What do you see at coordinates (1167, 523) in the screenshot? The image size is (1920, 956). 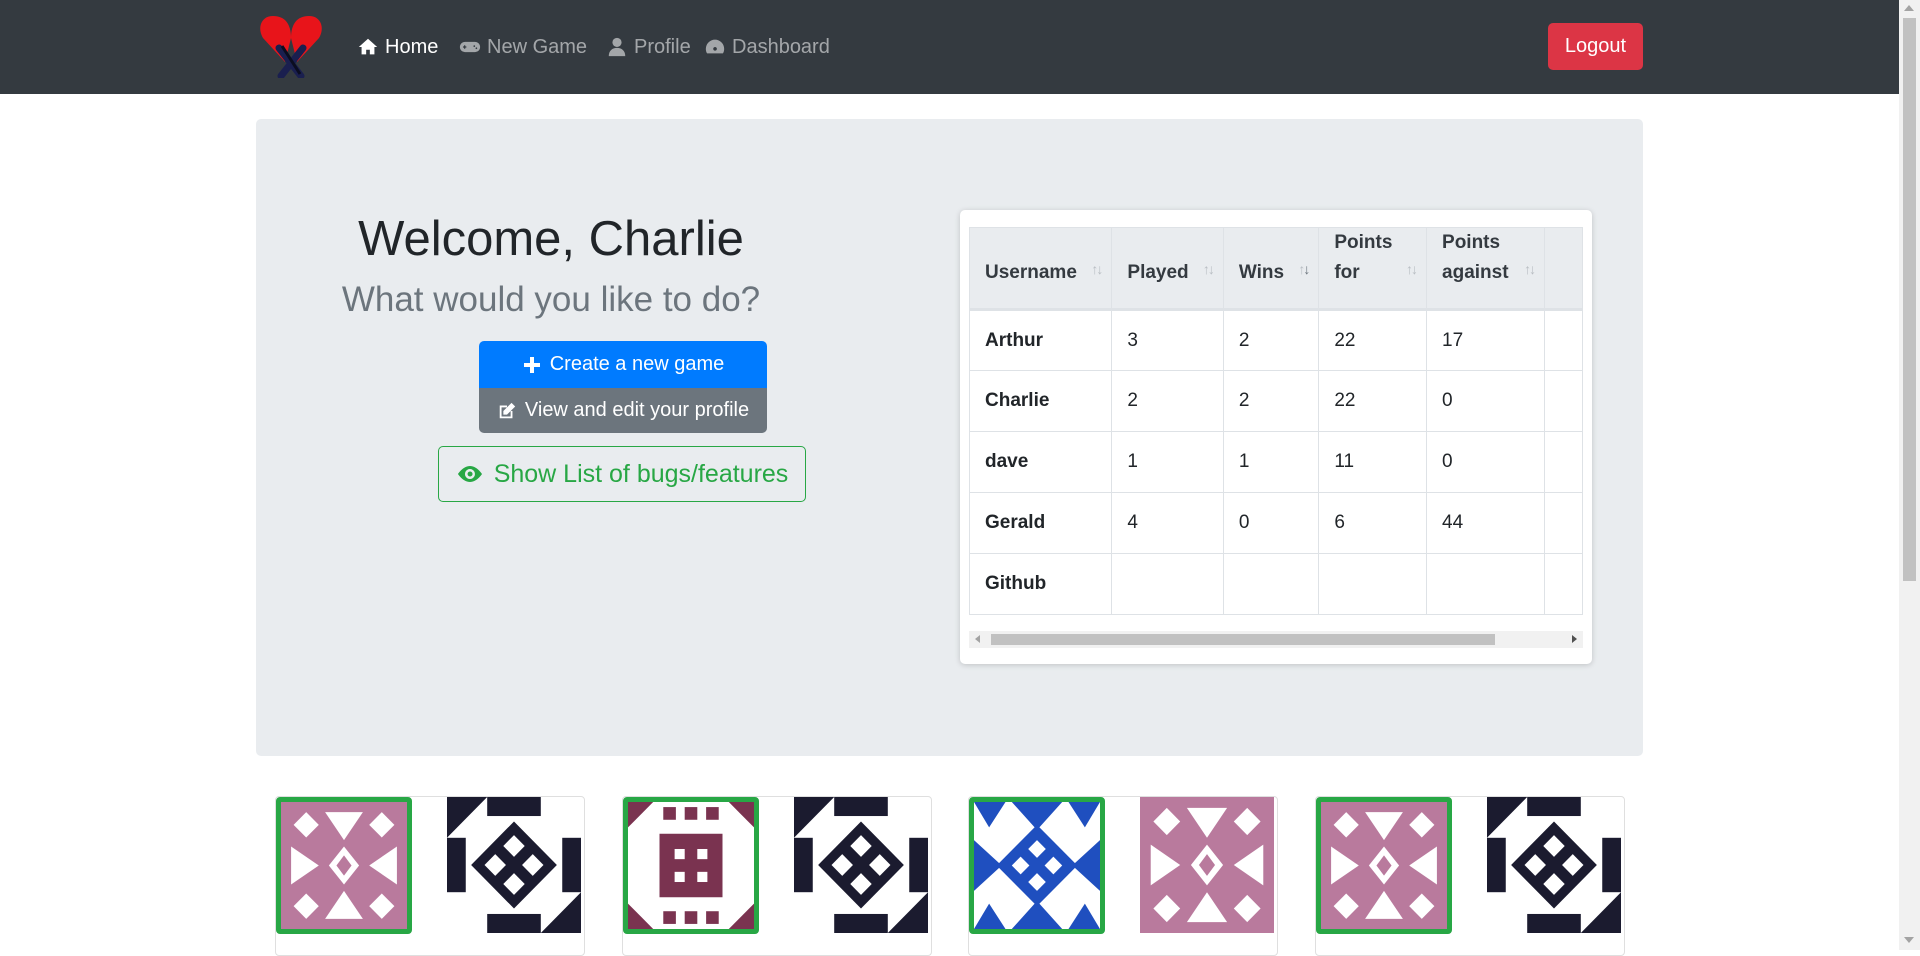 I see `stat-cell: 4` at bounding box center [1167, 523].